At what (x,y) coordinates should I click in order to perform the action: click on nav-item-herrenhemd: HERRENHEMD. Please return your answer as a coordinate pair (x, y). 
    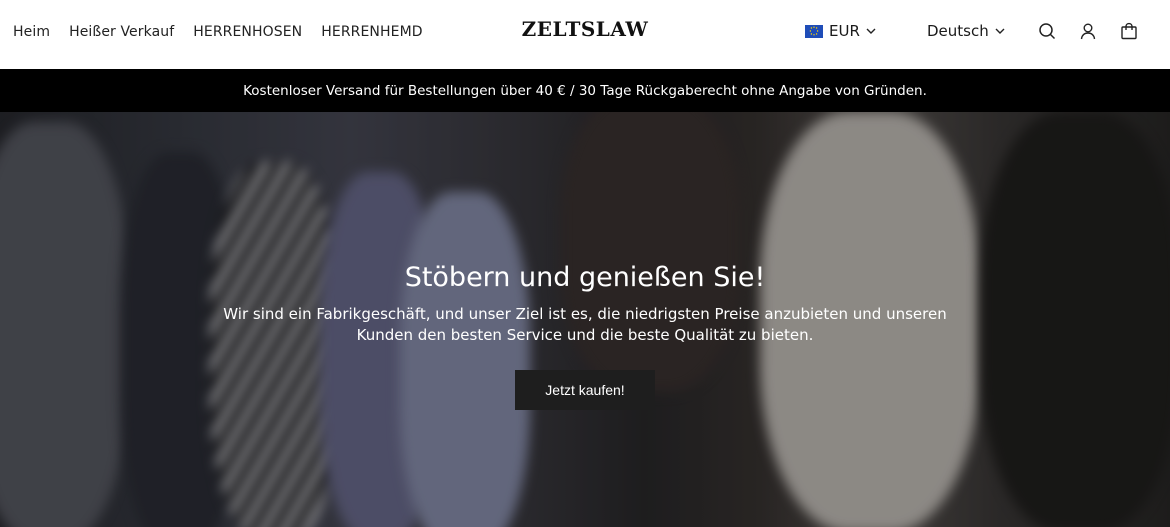
    Looking at the image, I should click on (371, 32).